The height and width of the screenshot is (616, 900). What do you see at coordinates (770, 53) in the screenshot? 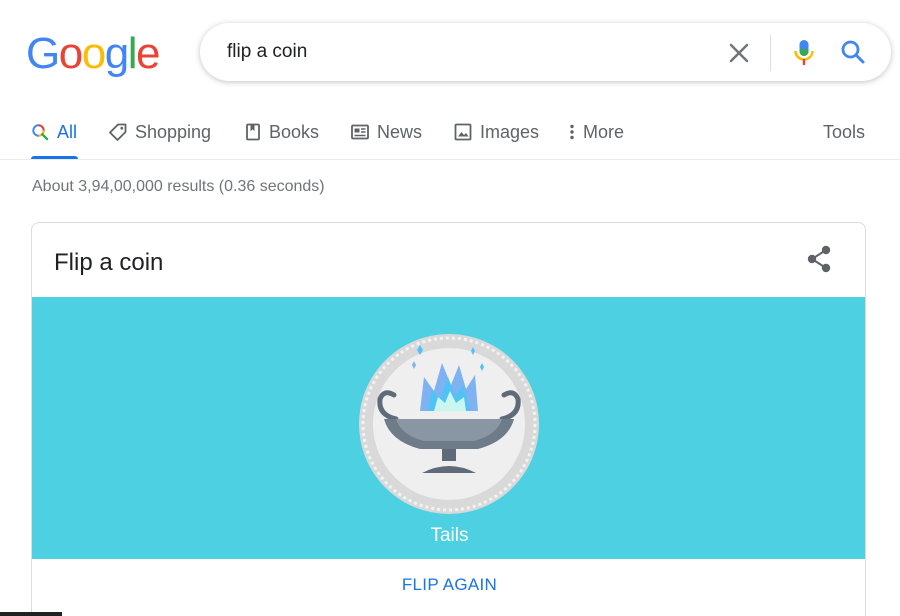
I see `search-divider` at bounding box center [770, 53].